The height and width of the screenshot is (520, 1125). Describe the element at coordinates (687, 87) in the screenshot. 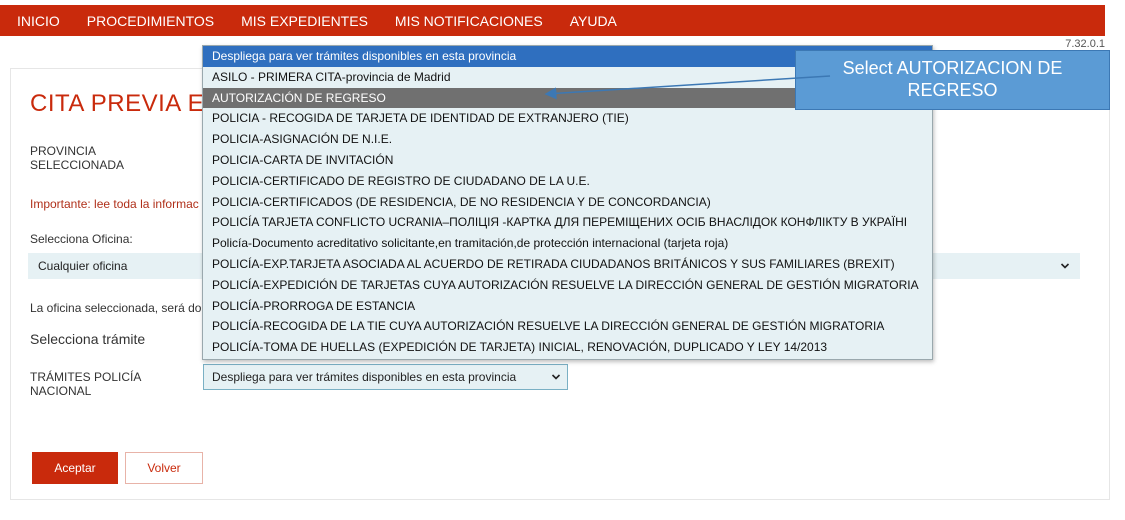

I see `callout-arrow` at that location.